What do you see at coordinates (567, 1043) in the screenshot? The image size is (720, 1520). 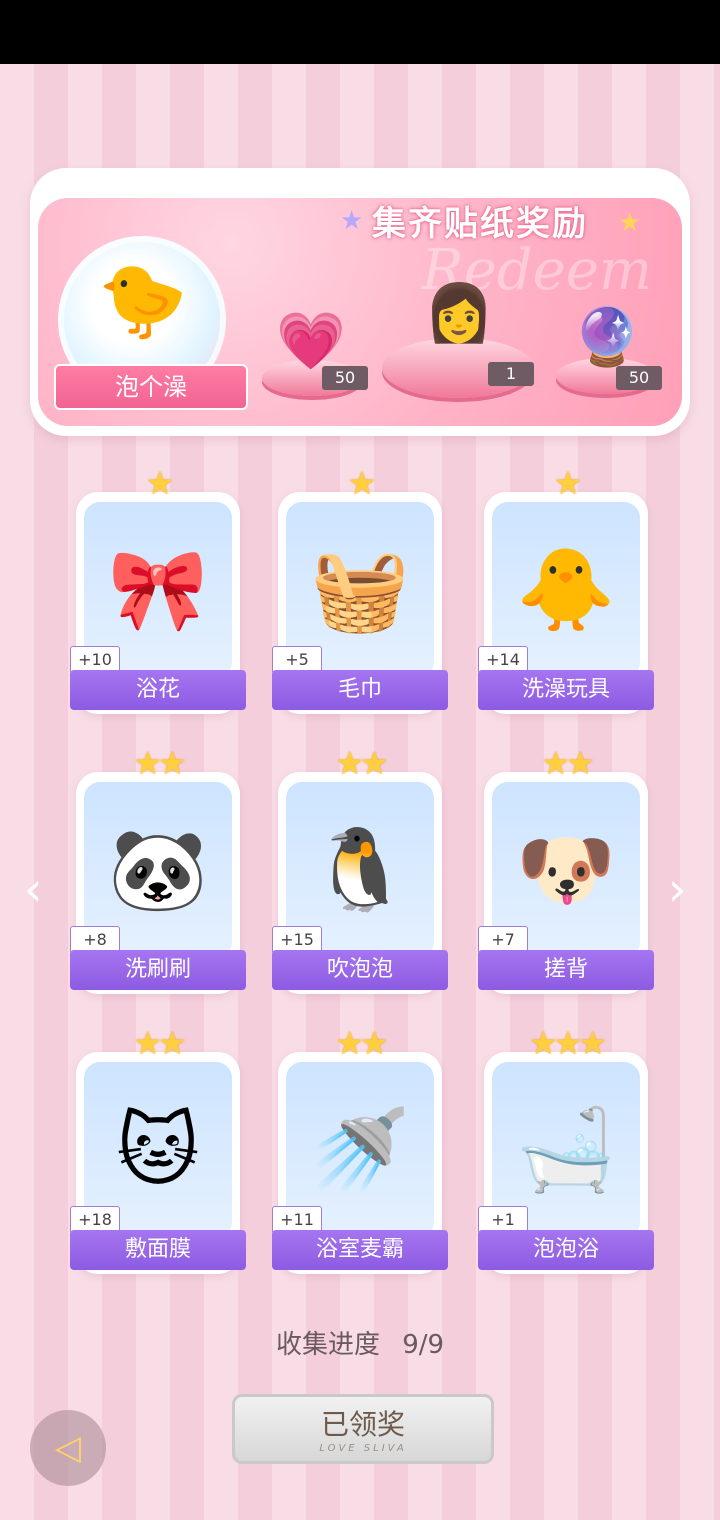 I see `star-rating: ★★★` at bounding box center [567, 1043].